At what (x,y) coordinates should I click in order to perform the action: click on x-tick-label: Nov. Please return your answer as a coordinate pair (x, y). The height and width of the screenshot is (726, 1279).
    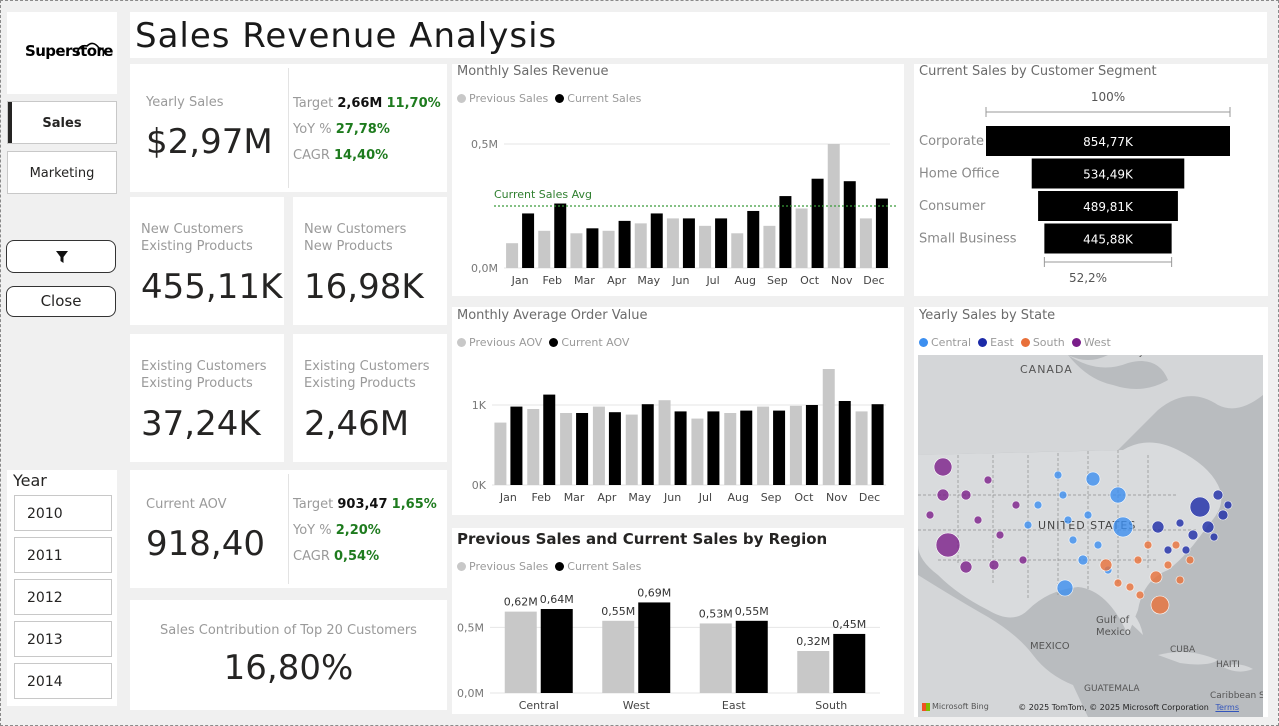
    Looking at the image, I should click on (842, 280).